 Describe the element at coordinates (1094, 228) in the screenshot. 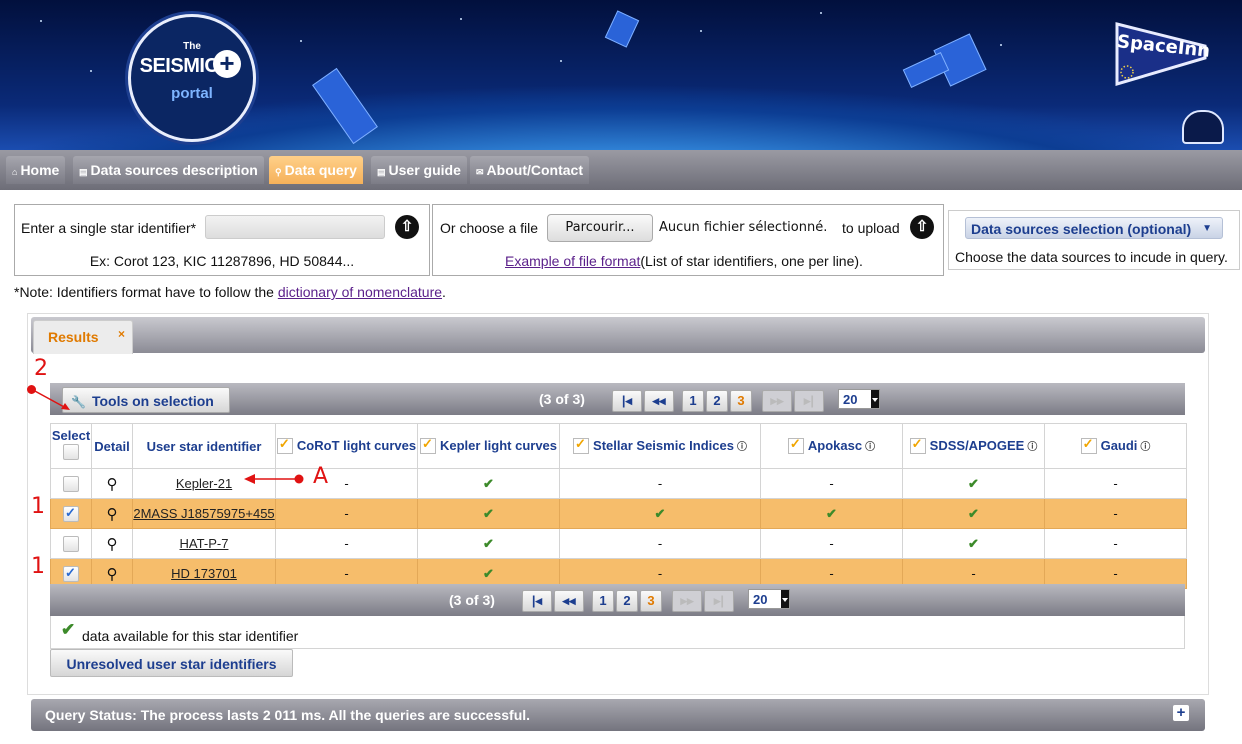

I see `data-sources-dropdown: Data sources selection (optional) ▼` at that location.